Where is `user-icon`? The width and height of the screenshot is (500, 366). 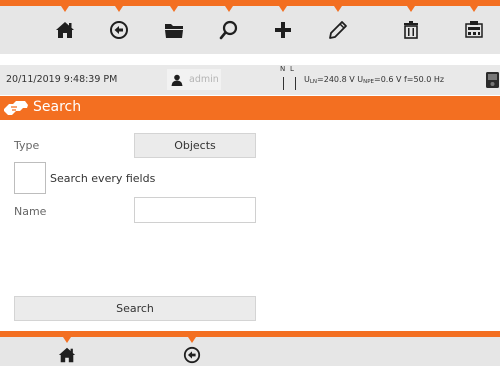 user-icon is located at coordinates (177, 80).